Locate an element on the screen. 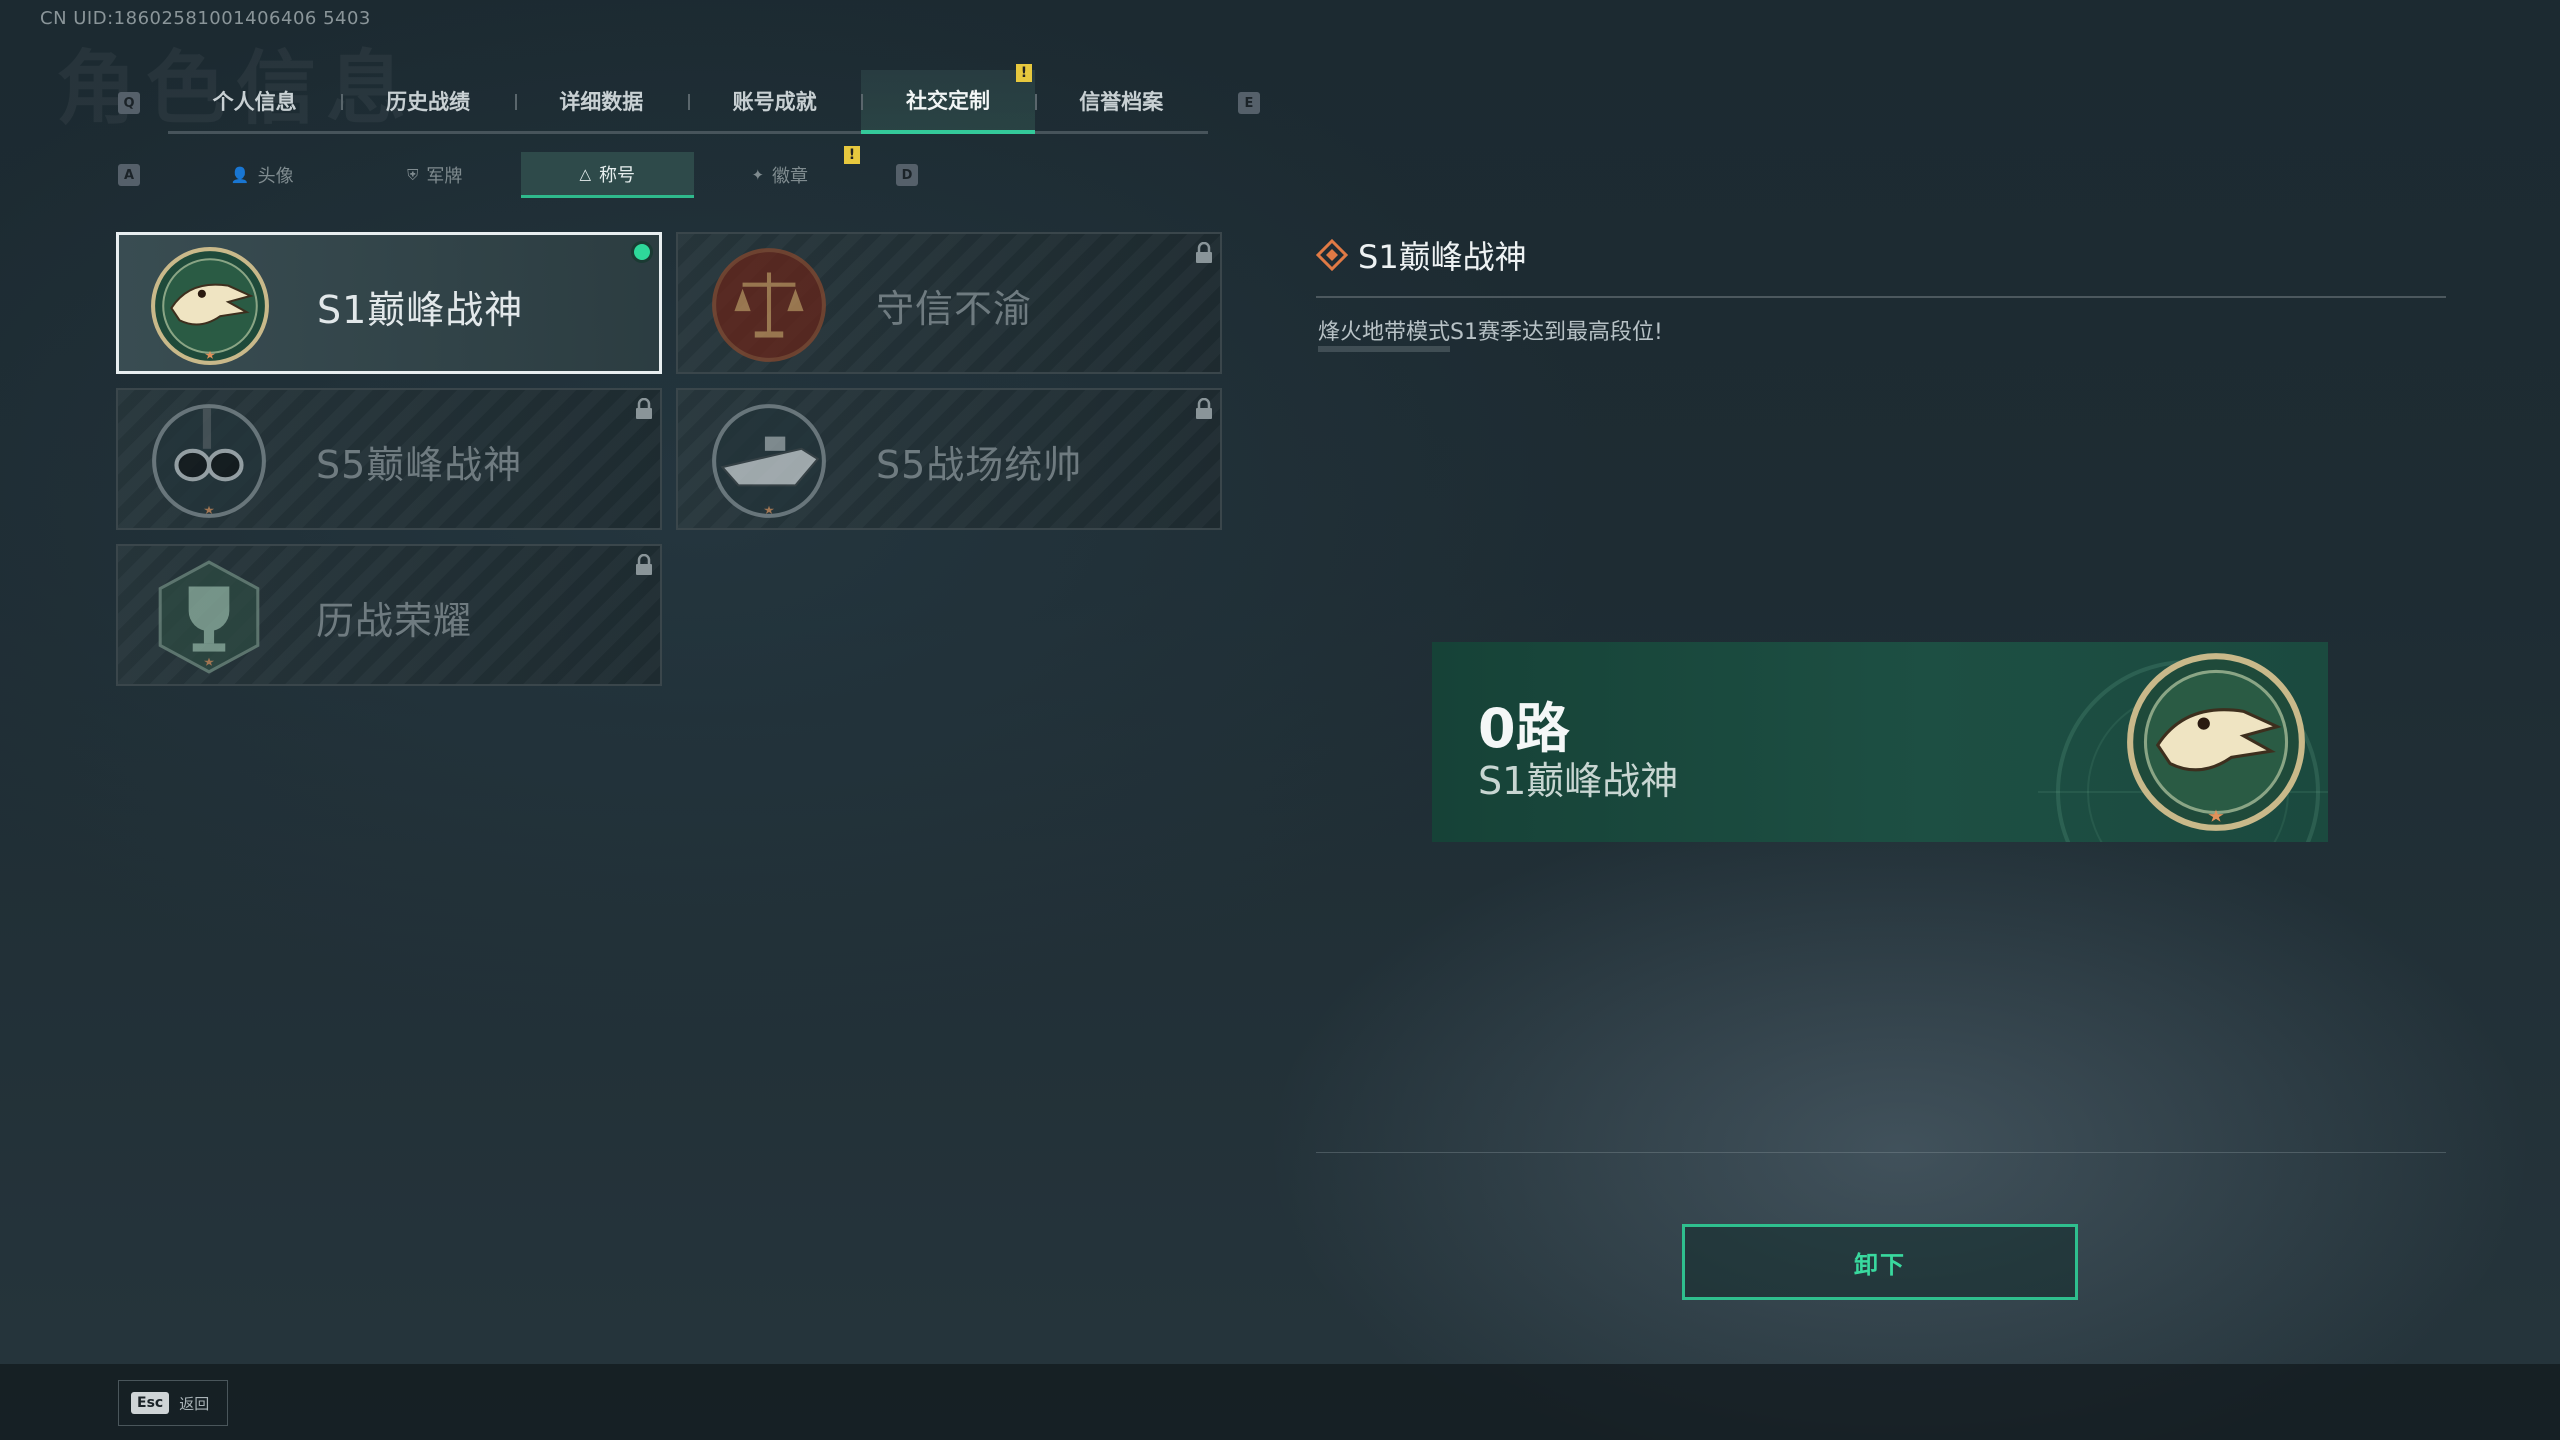 This screenshot has height=1440, width=2560. subtab-label: 军牌 is located at coordinates (444, 176).